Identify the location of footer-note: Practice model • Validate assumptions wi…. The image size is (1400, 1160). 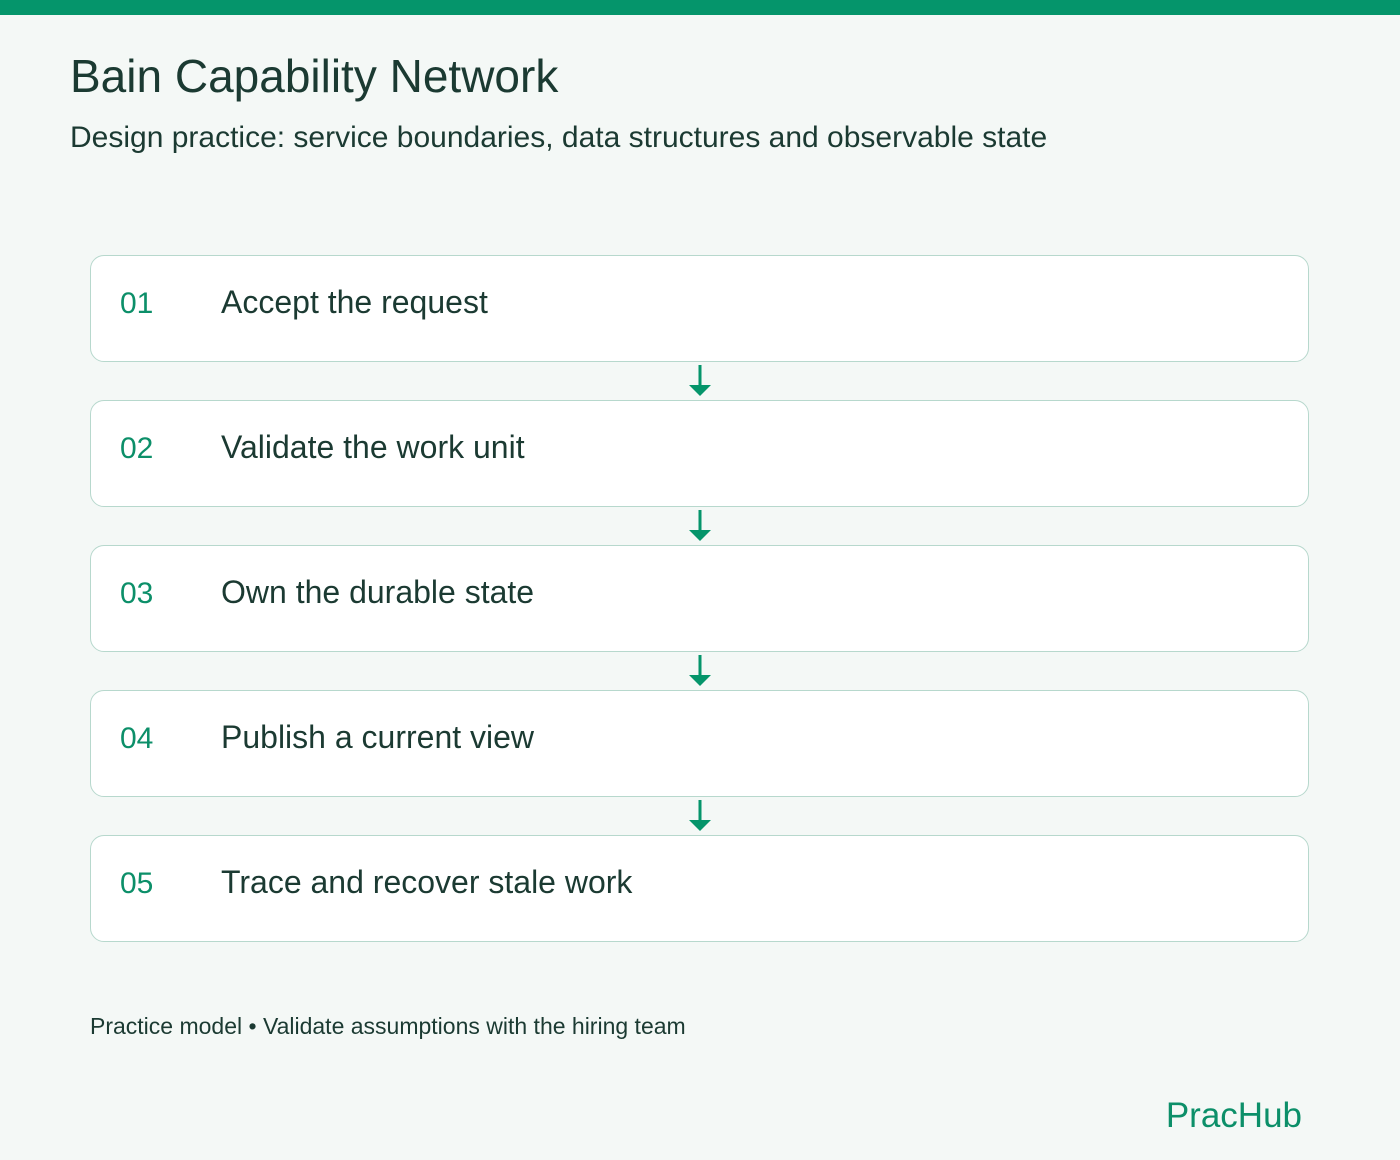
(388, 1026).